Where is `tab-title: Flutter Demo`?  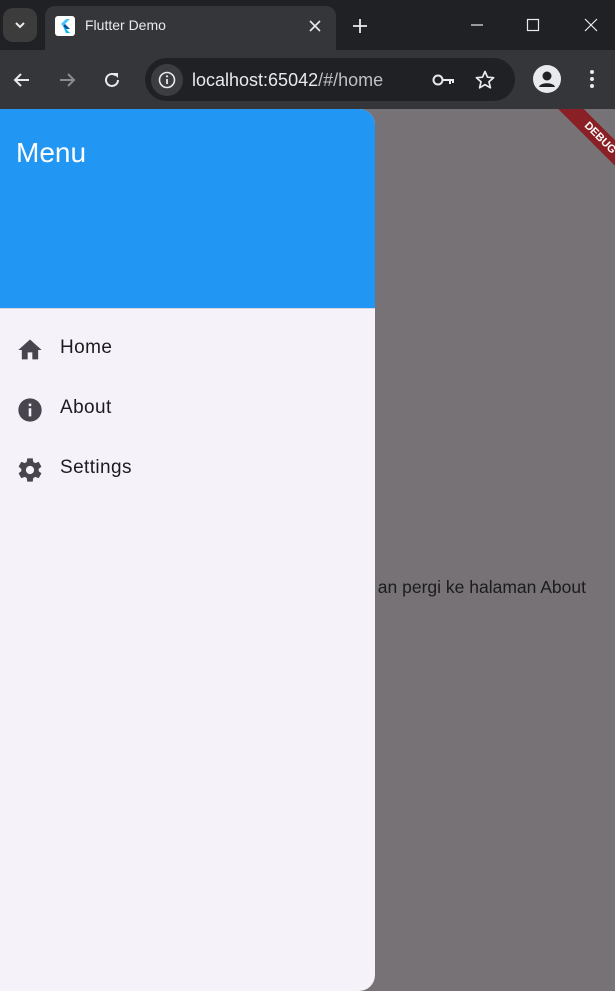 tab-title: Flutter Demo is located at coordinates (125, 25).